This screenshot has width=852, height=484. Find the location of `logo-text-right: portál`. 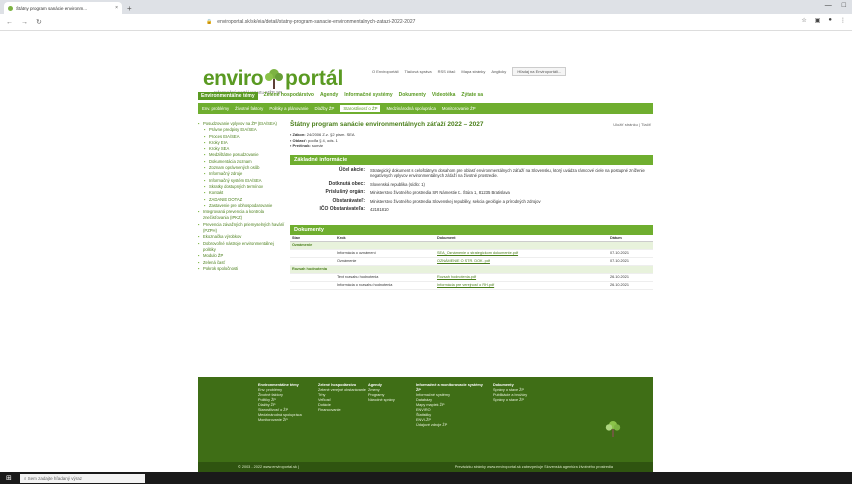

logo-text-right: portál is located at coordinates (314, 78).